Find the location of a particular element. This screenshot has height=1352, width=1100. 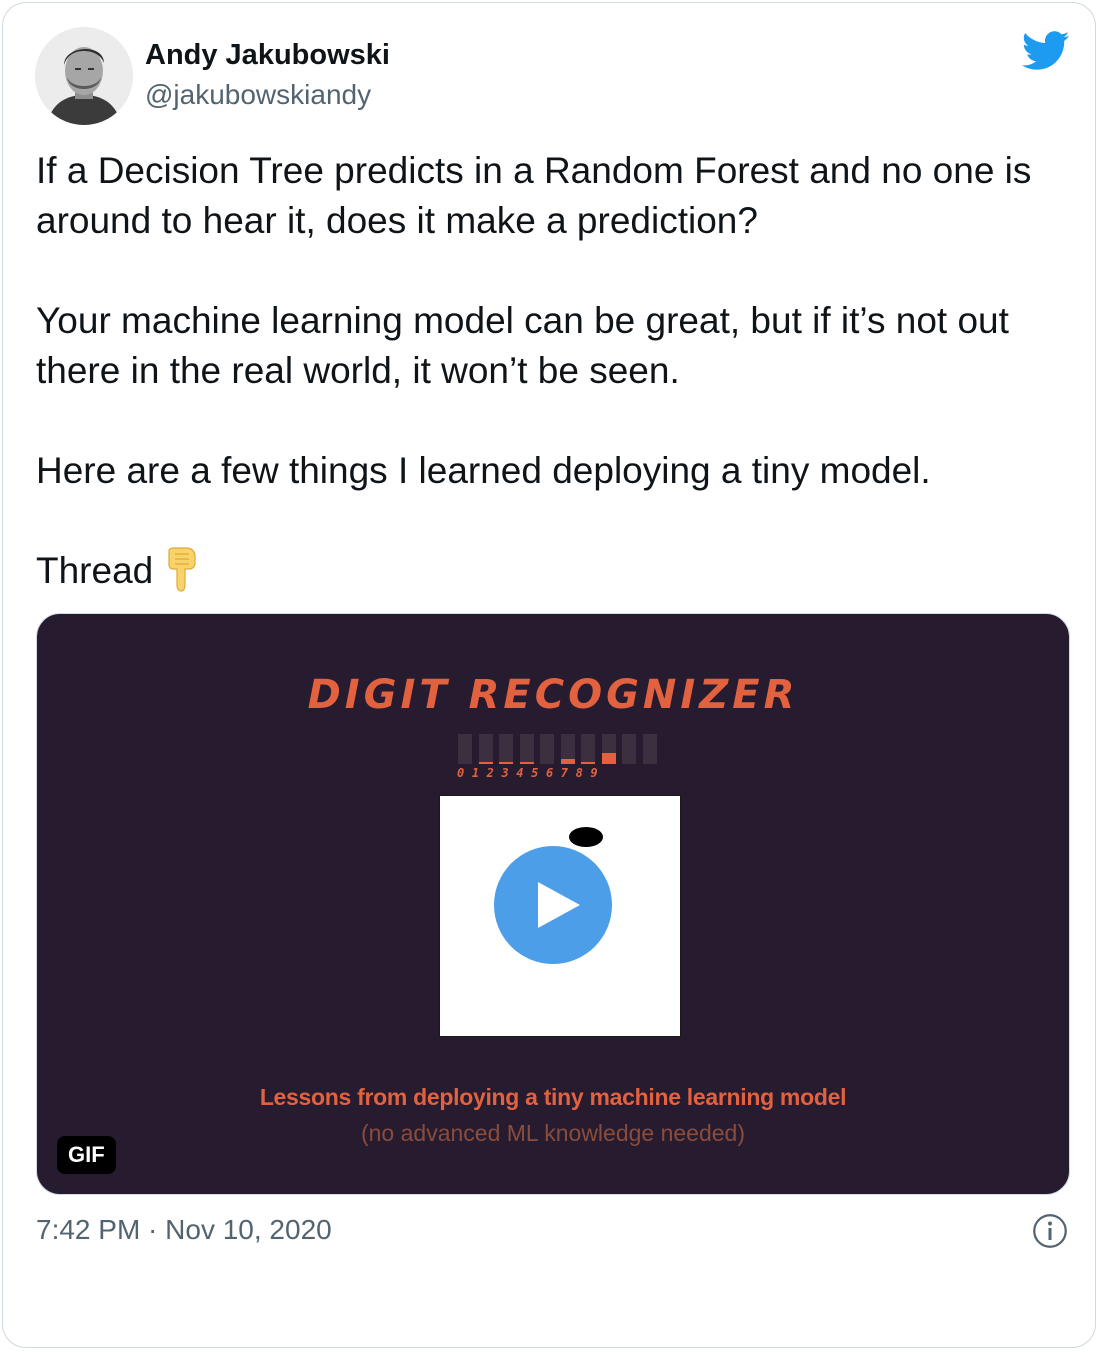

gif-subtitle-secondary: (no advanced ML knowledge needed) is located at coordinates (553, 1133).